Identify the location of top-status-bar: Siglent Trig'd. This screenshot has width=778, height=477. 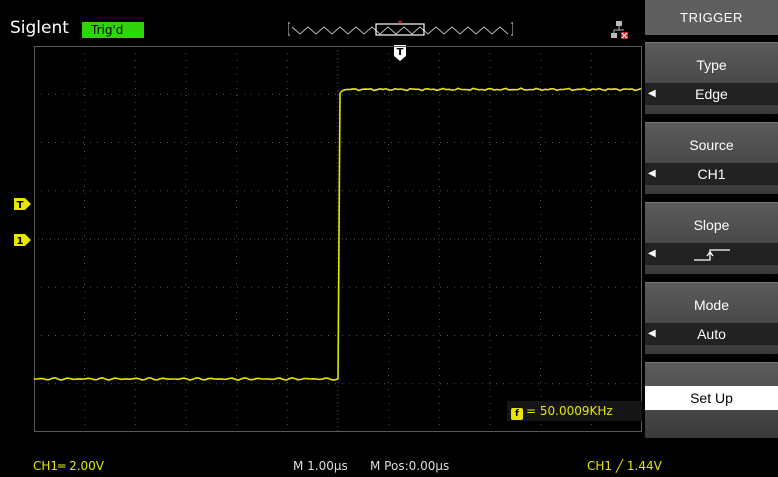
(322, 21).